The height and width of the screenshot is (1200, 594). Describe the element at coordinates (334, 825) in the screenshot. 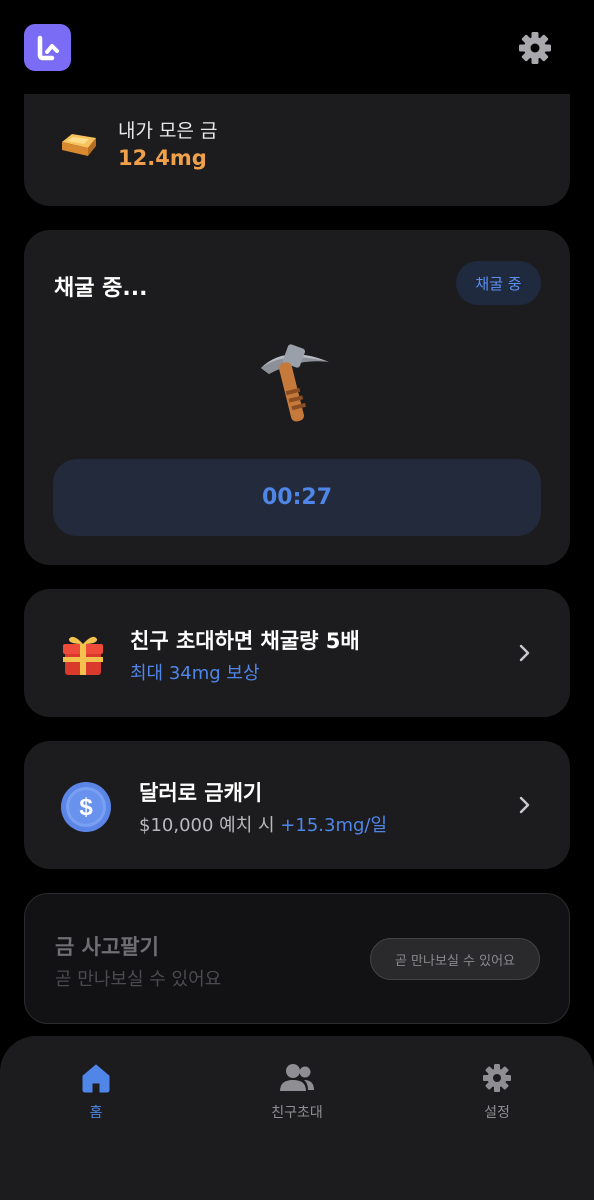

I see `dollar-subtitle-rate: +15.3mg/일` at that location.